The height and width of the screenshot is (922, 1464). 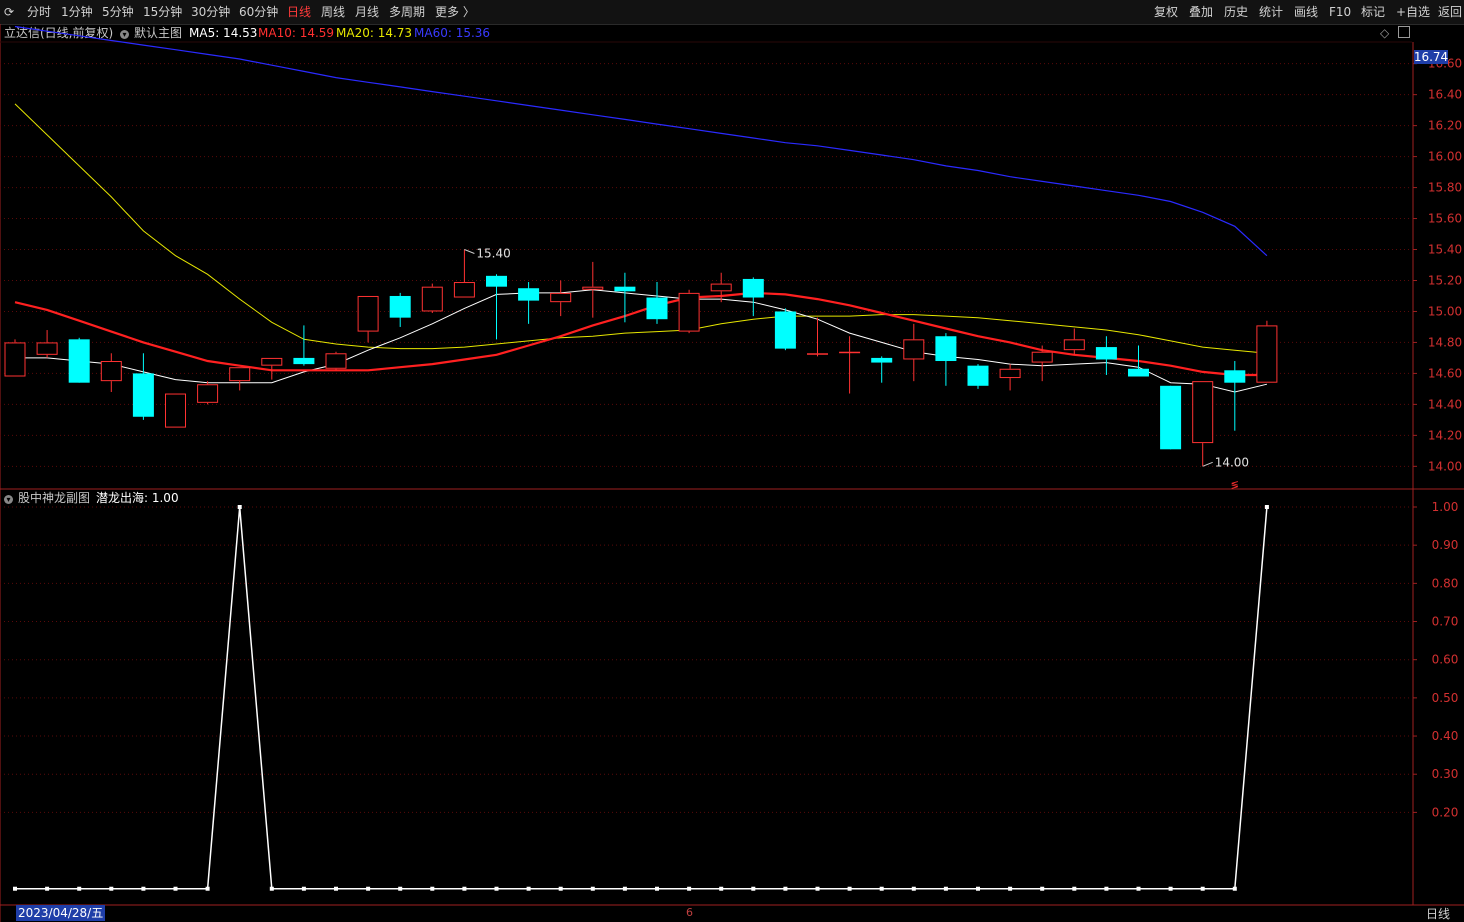 I want to click on price-tick-label: 15.00, so click(x=1445, y=311).